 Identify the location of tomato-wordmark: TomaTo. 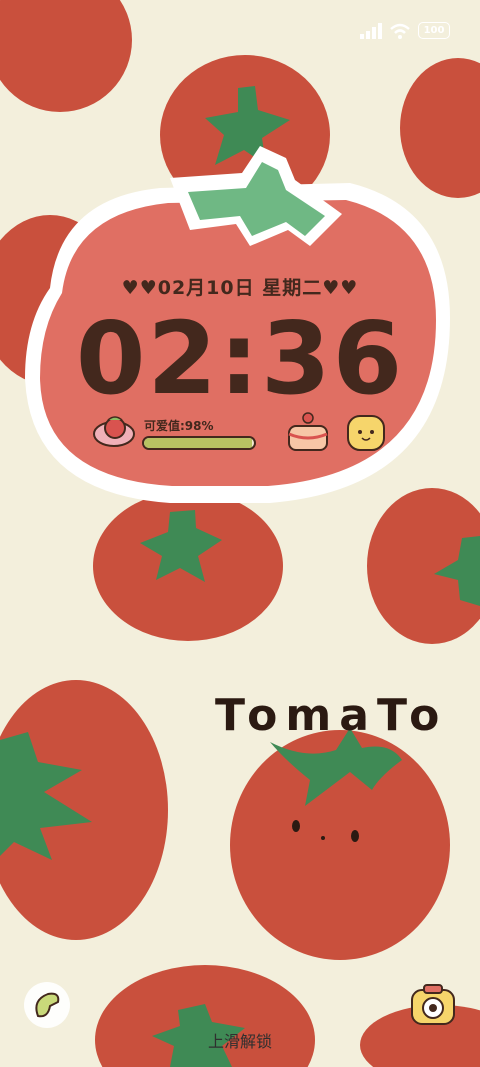
(331, 715).